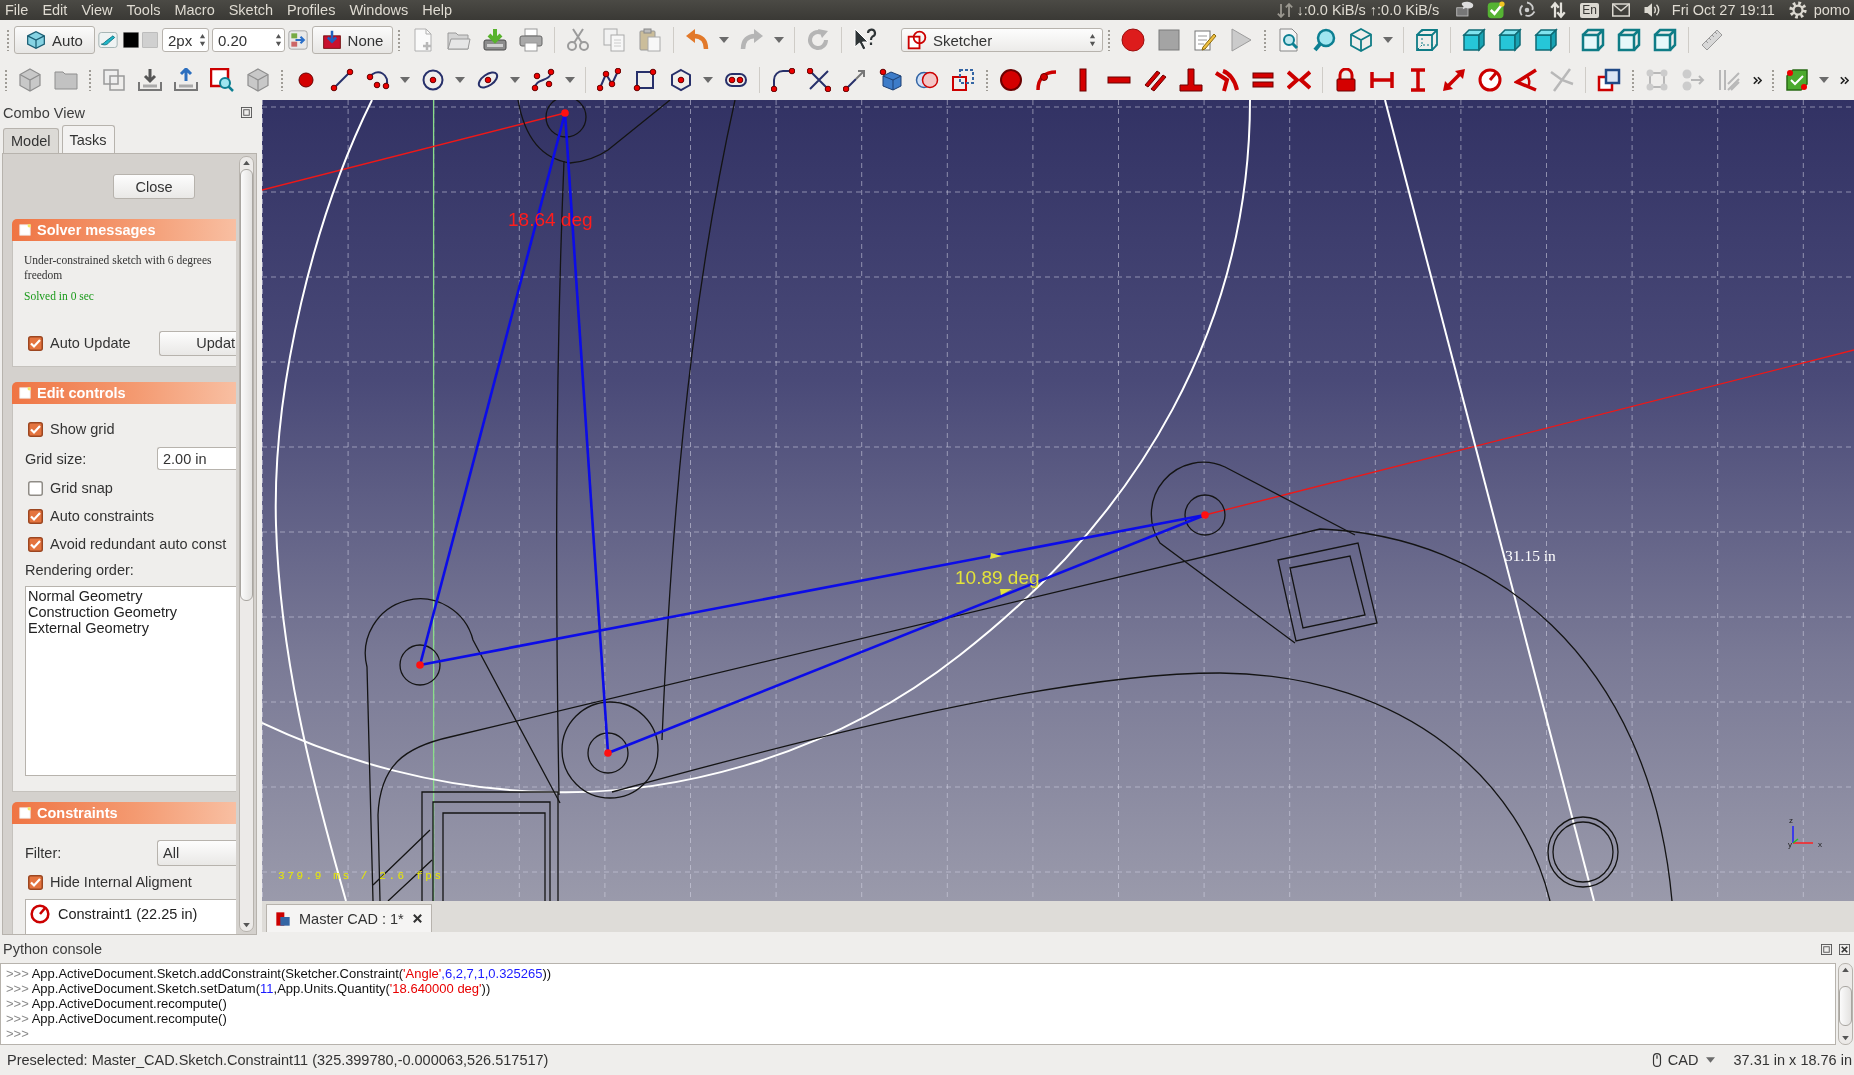 This screenshot has width=1854, height=1075. I want to click on crossed-lines-icon, so click(819, 80).